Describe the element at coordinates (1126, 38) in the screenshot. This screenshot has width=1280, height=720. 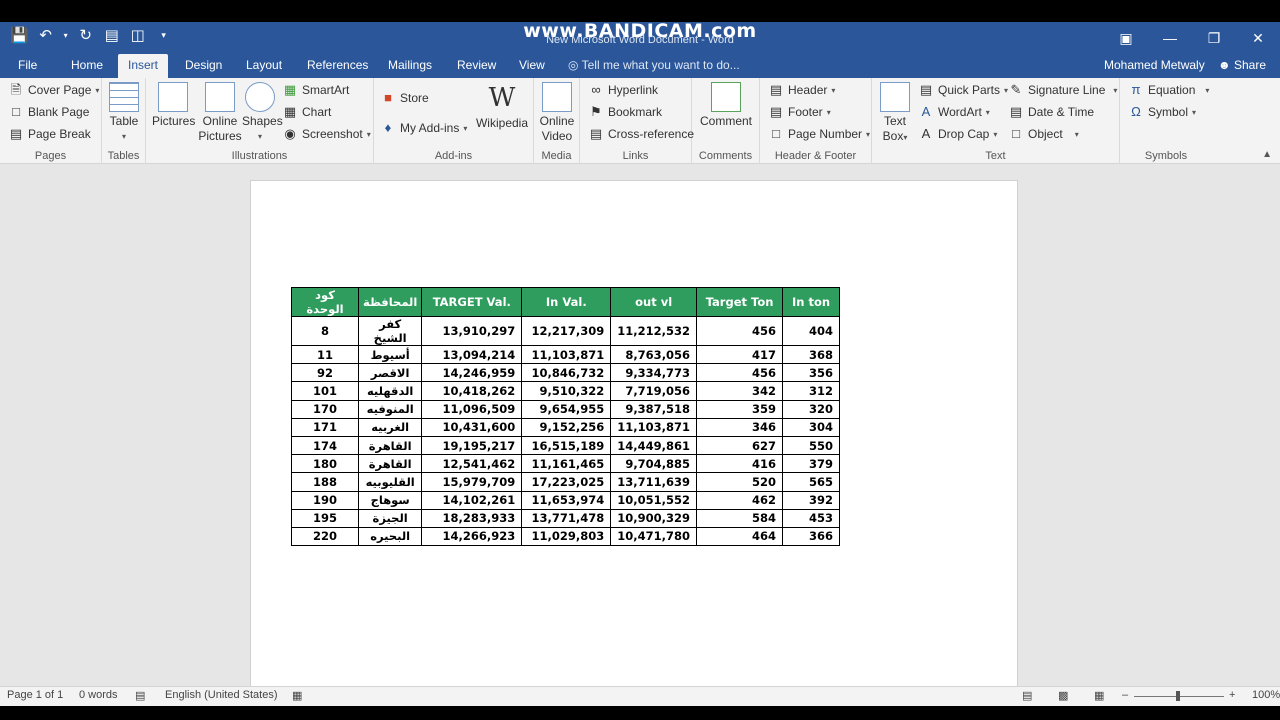
I see `ribbon-display-options-icon: ▣` at that location.